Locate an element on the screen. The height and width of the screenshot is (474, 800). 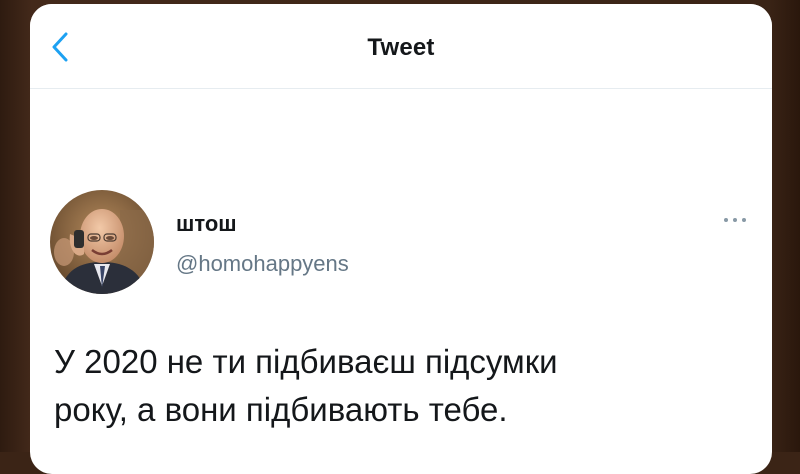
tweet-text-line: року, а вони підбивають тебе. is located at coordinates (281, 409).